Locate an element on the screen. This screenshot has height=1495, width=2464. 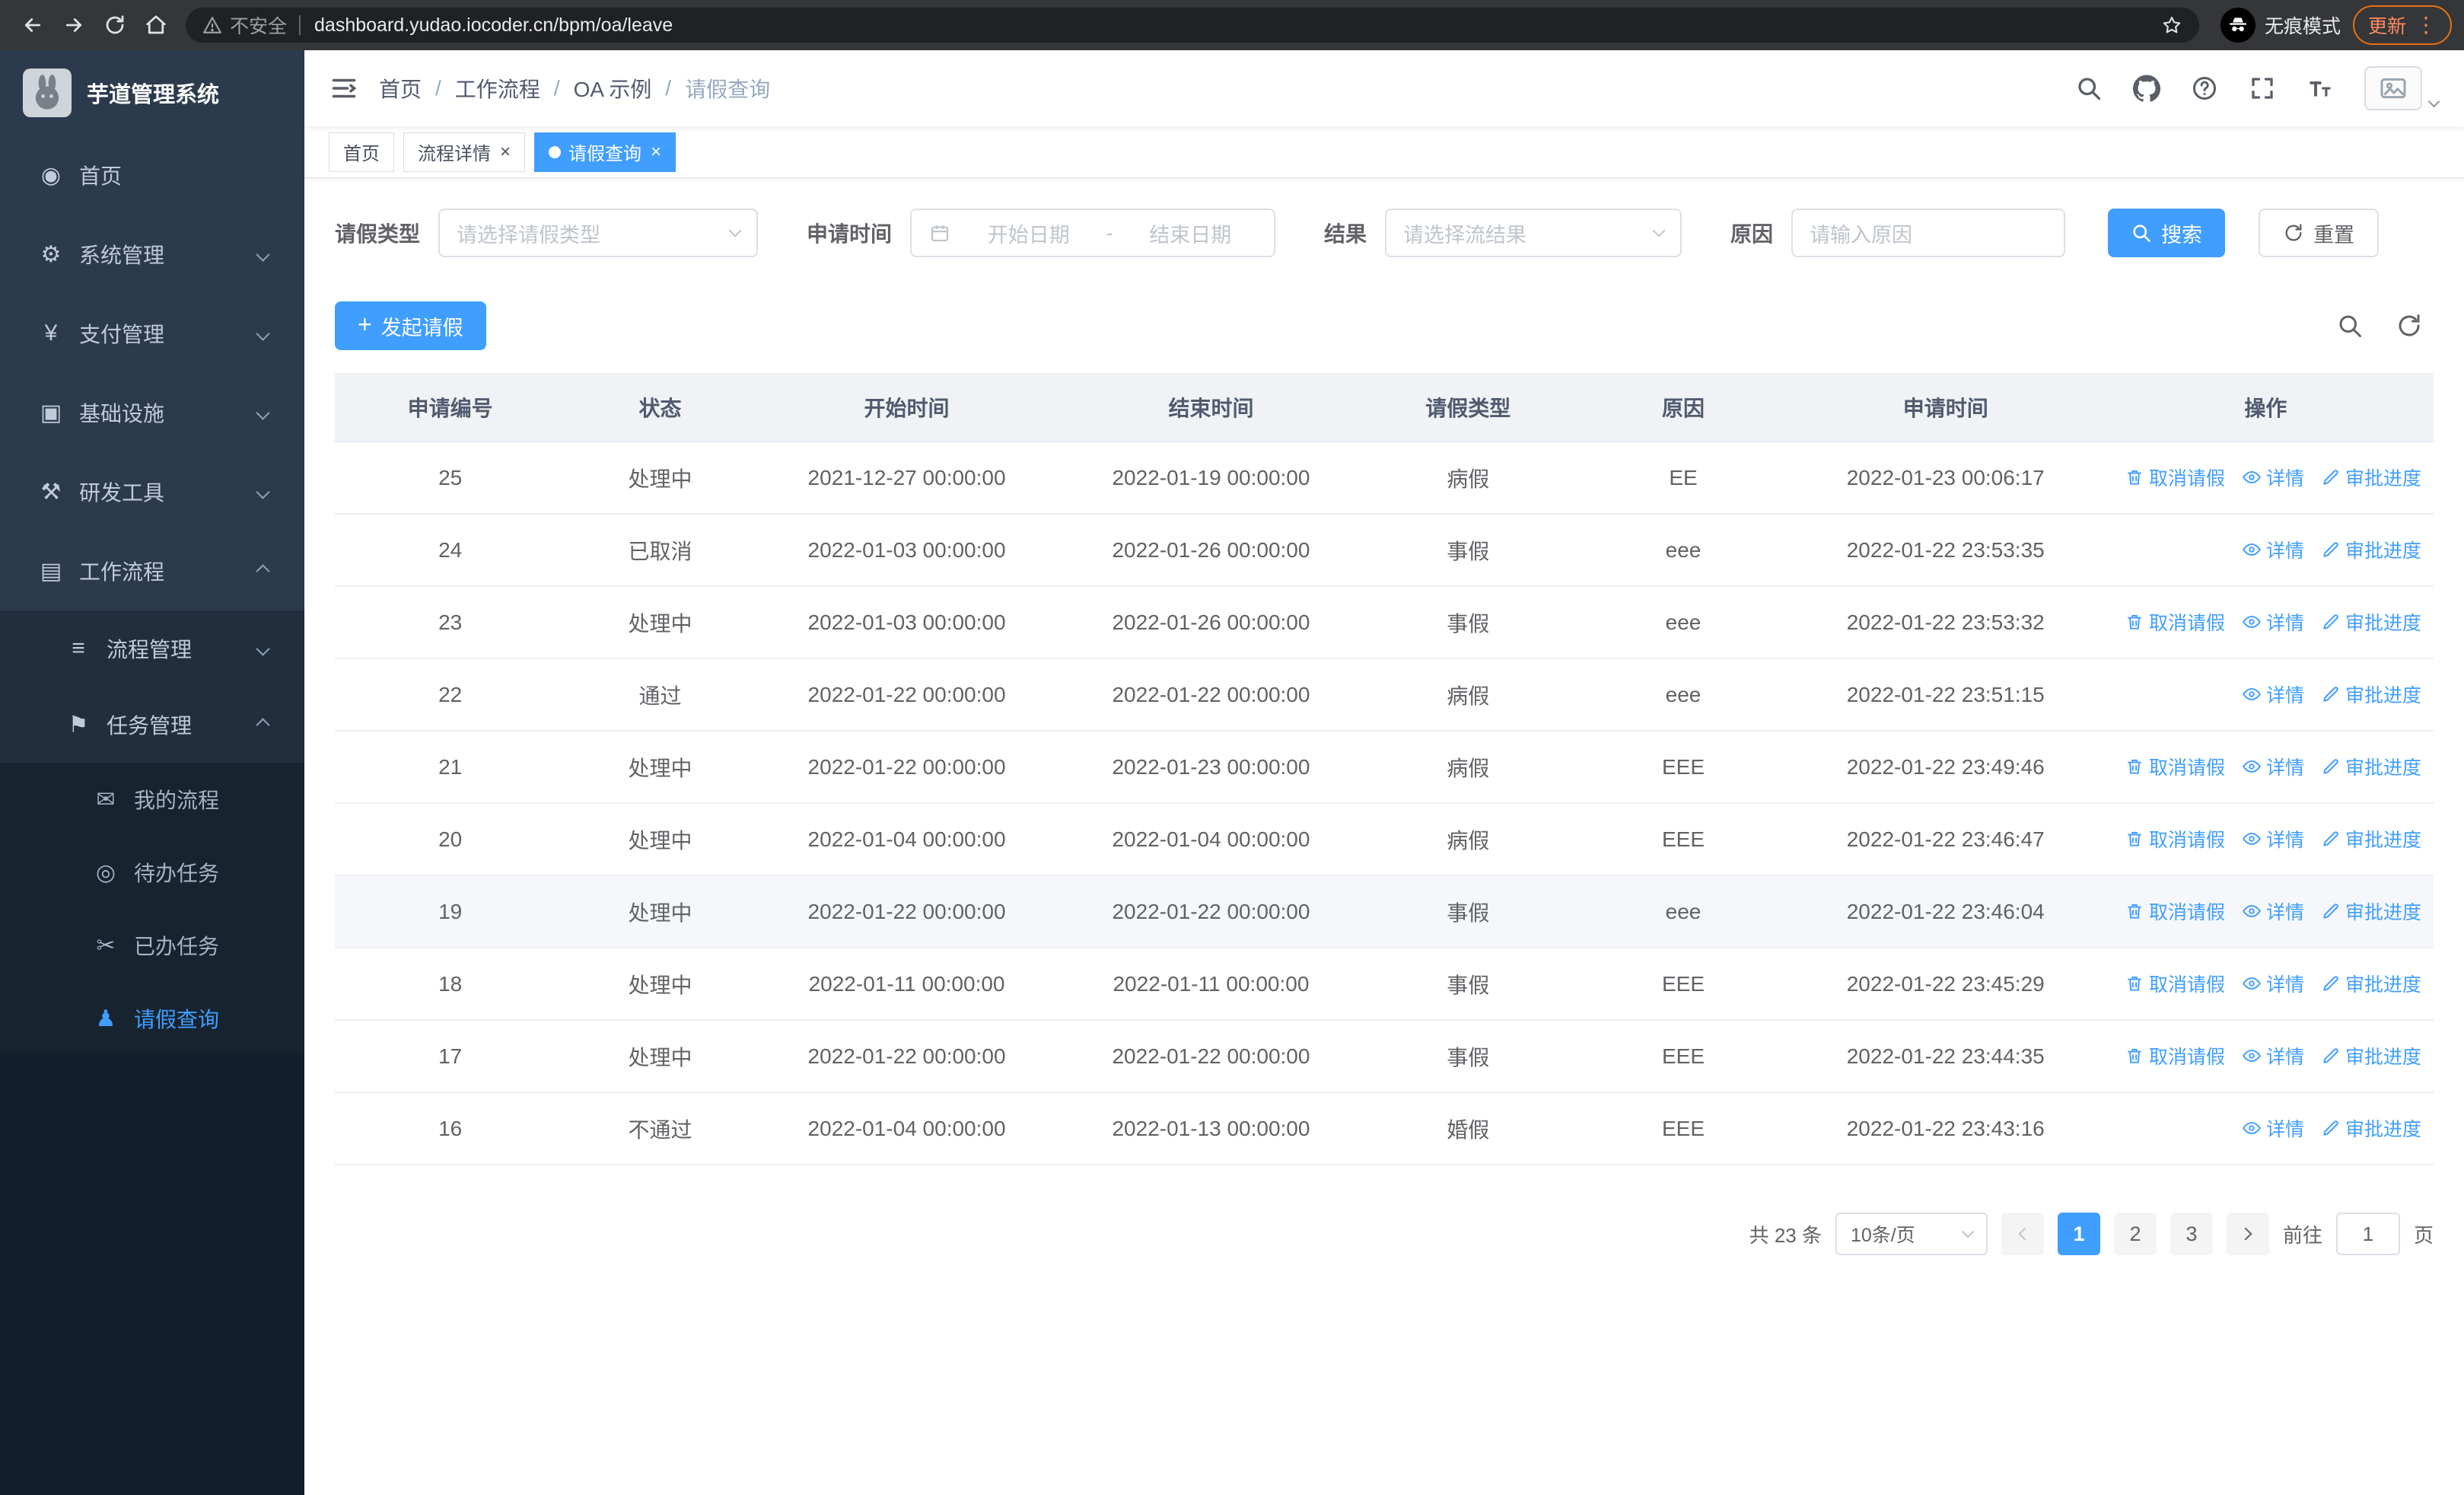
reset-button: 重置 is located at coordinates (2319, 233).